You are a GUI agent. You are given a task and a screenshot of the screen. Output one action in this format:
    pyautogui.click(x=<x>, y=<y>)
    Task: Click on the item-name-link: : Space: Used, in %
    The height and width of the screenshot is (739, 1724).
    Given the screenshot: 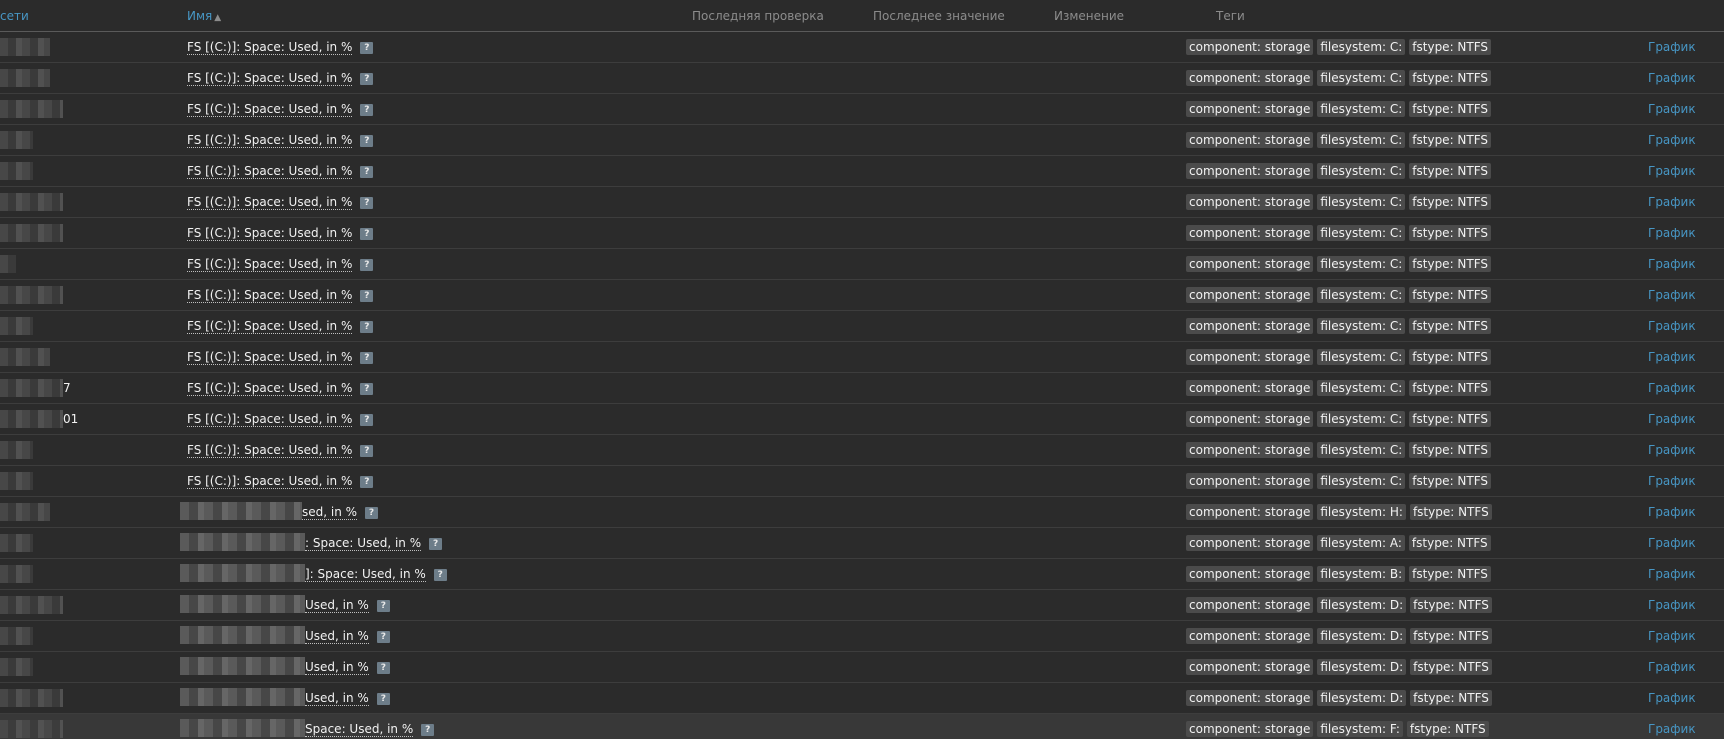 What is the action you would take?
    pyautogui.click(x=363, y=543)
    